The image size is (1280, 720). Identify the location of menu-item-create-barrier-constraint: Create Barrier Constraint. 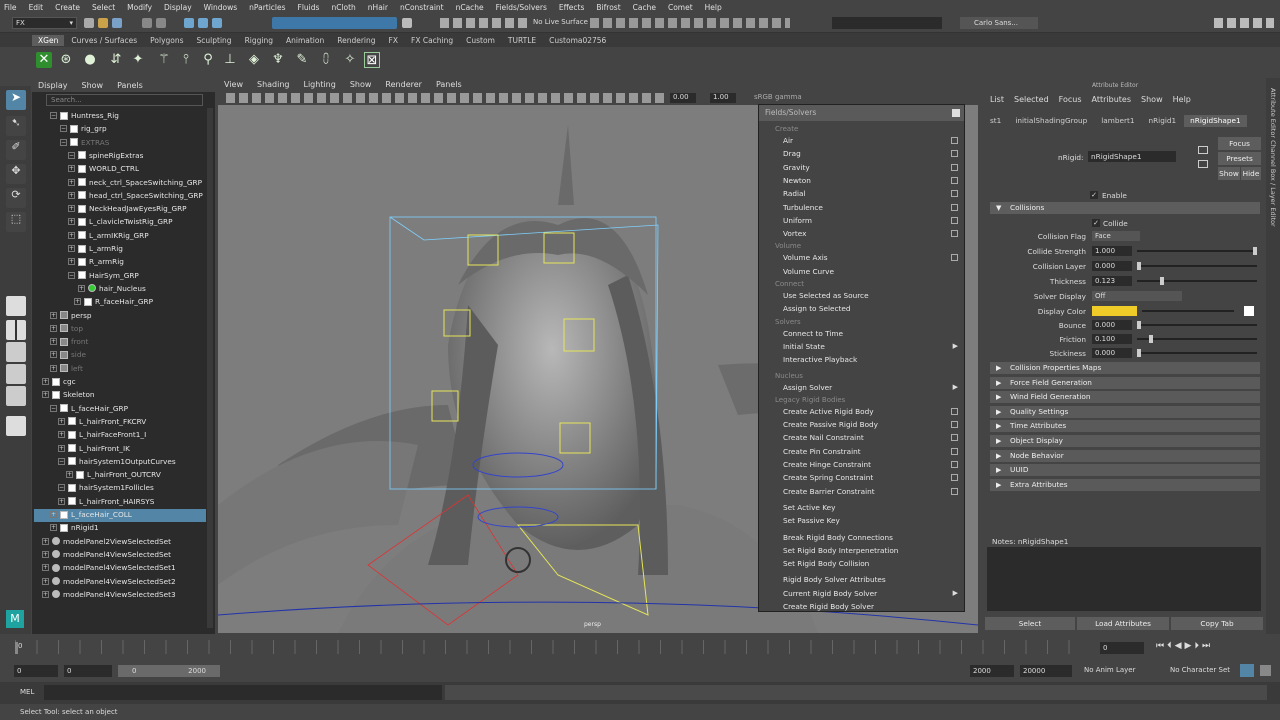
(829, 491).